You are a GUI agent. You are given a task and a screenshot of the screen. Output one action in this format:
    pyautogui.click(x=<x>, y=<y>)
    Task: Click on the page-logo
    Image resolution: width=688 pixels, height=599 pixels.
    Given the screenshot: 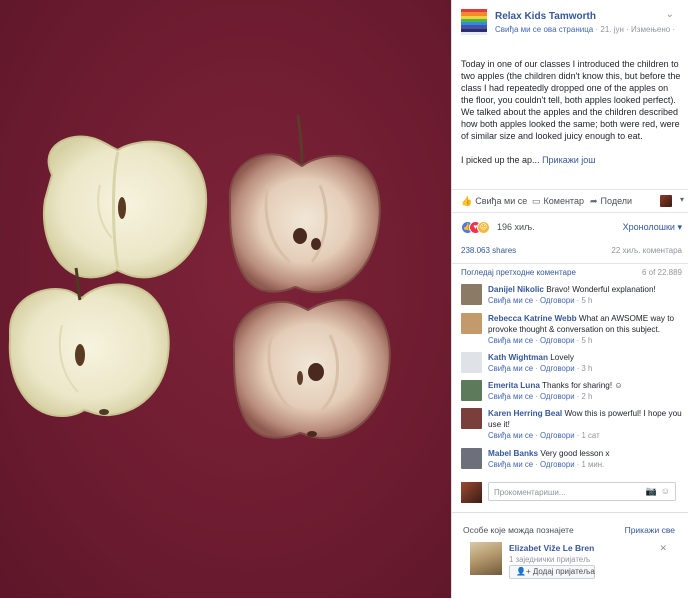 What is the action you would take?
    pyautogui.click(x=474, y=22)
    